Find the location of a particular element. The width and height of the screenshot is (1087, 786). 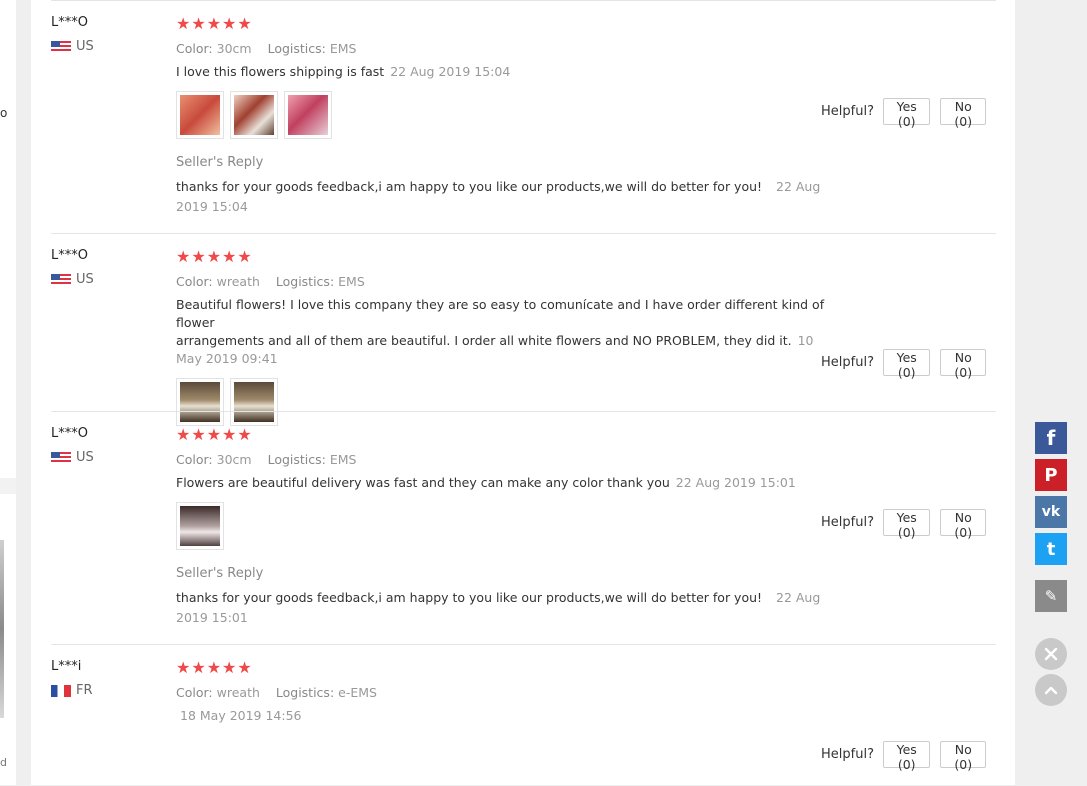

facebook-share-button: f is located at coordinates (1051, 438).